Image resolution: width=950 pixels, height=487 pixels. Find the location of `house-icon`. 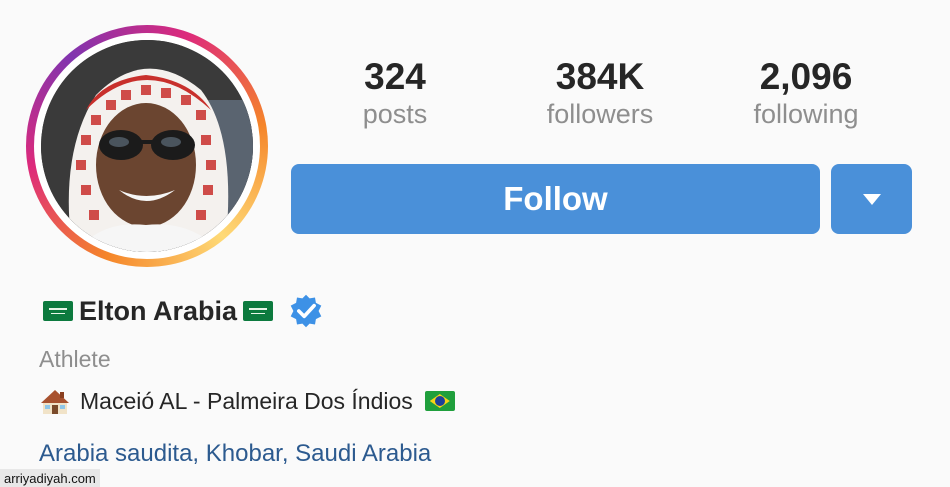

house-icon is located at coordinates (55, 402).